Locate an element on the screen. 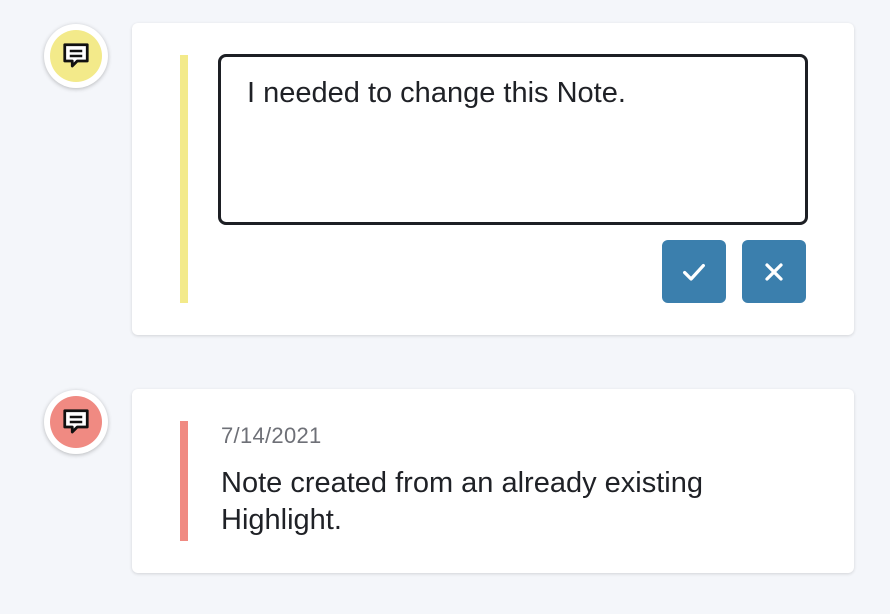  close-icon is located at coordinates (774, 271).